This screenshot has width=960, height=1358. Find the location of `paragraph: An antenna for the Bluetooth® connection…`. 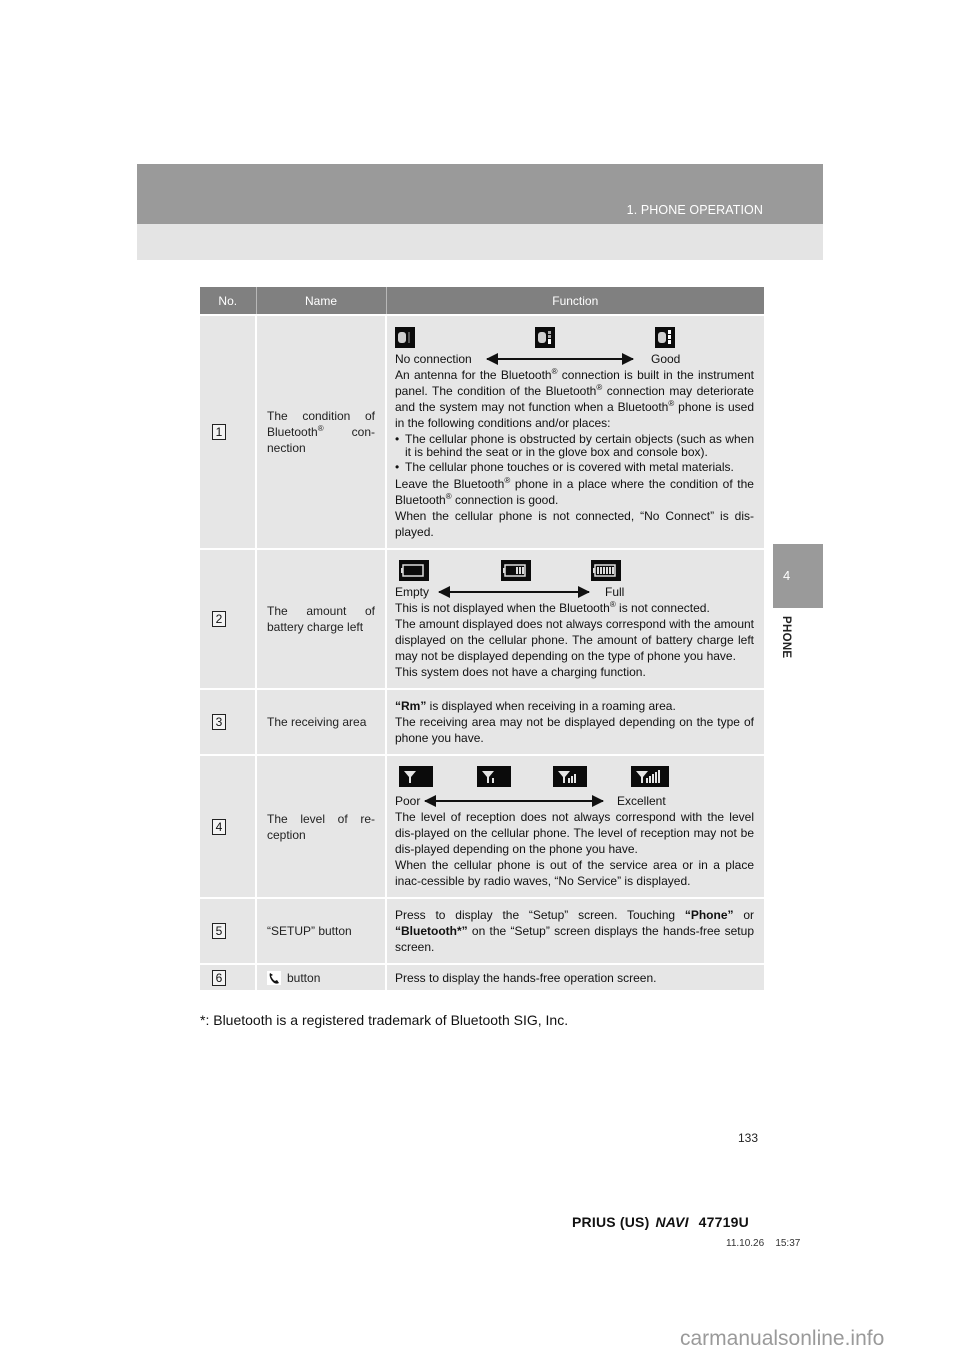

paragraph: An antenna for the Bluetooth® connection… is located at coordinates (575, 398).